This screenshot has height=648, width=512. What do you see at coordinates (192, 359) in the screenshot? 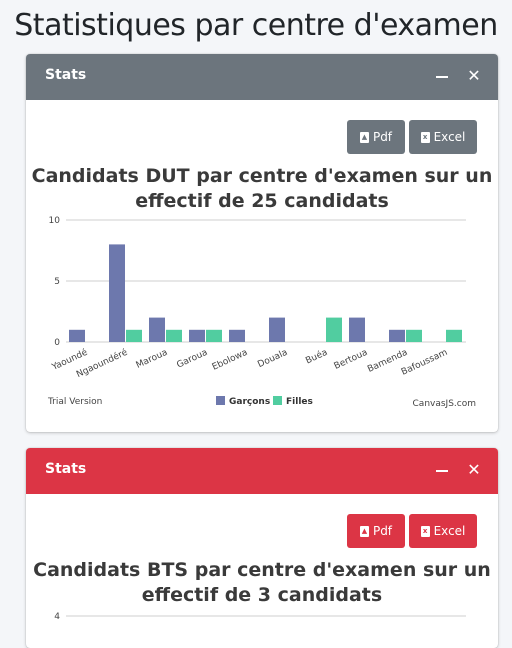
I see `x-tick-label: Garoua` at bounding box center [192, 359].